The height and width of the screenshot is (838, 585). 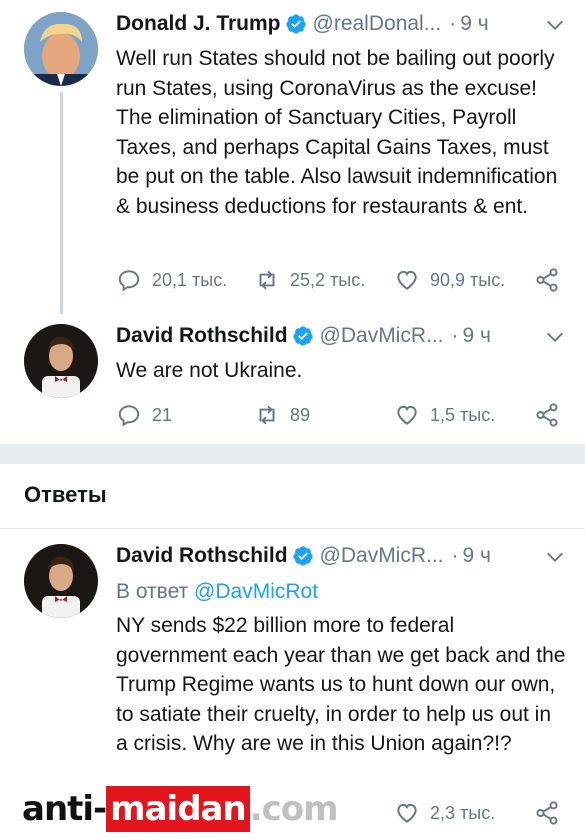 I want to click on watermark-part-1: anti-, so click(x=64, y=809).